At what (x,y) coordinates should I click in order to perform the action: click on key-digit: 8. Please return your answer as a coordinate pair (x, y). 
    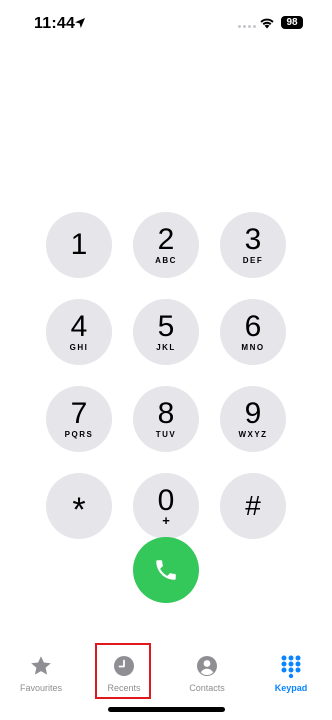
    Looking at the image, I should click on (166, 413).